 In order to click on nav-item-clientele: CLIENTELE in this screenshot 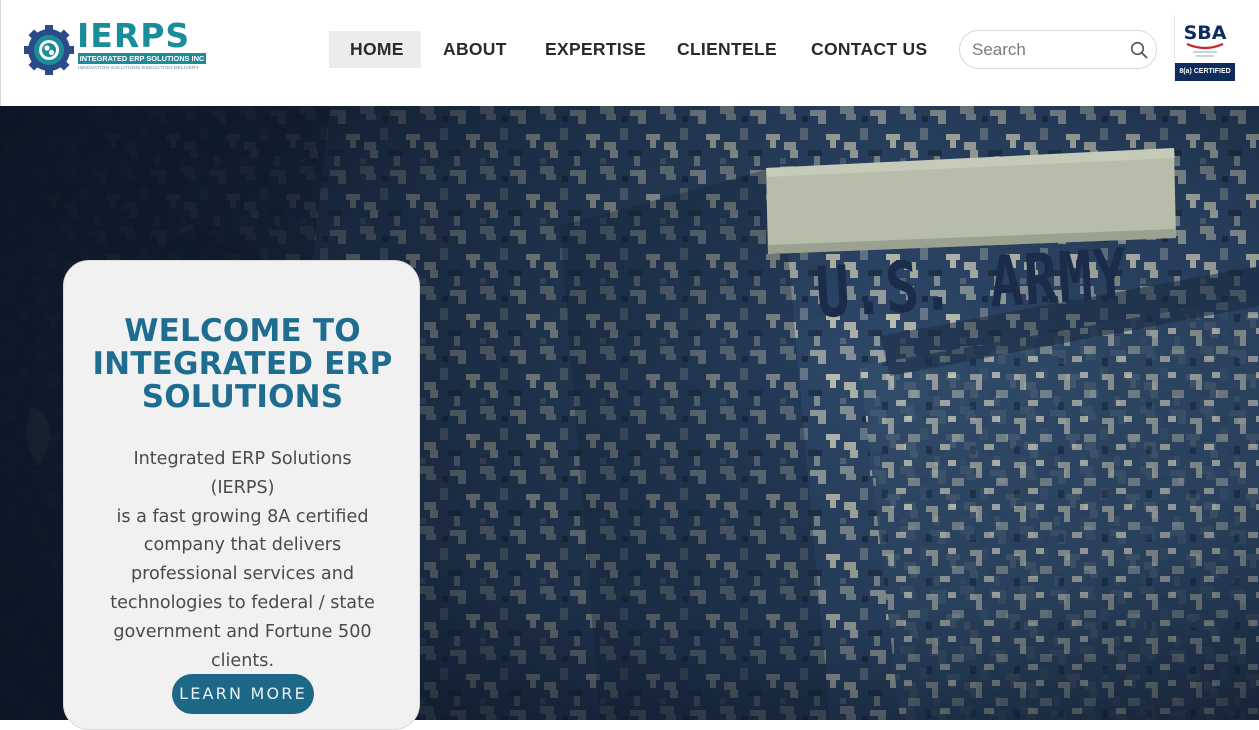, I will do `click(721, 49)`.